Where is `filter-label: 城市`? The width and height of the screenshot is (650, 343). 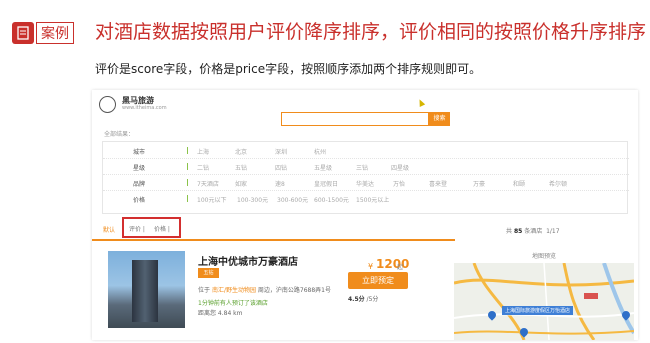 filter-label: 城市 is located at coordinates (139, 152).